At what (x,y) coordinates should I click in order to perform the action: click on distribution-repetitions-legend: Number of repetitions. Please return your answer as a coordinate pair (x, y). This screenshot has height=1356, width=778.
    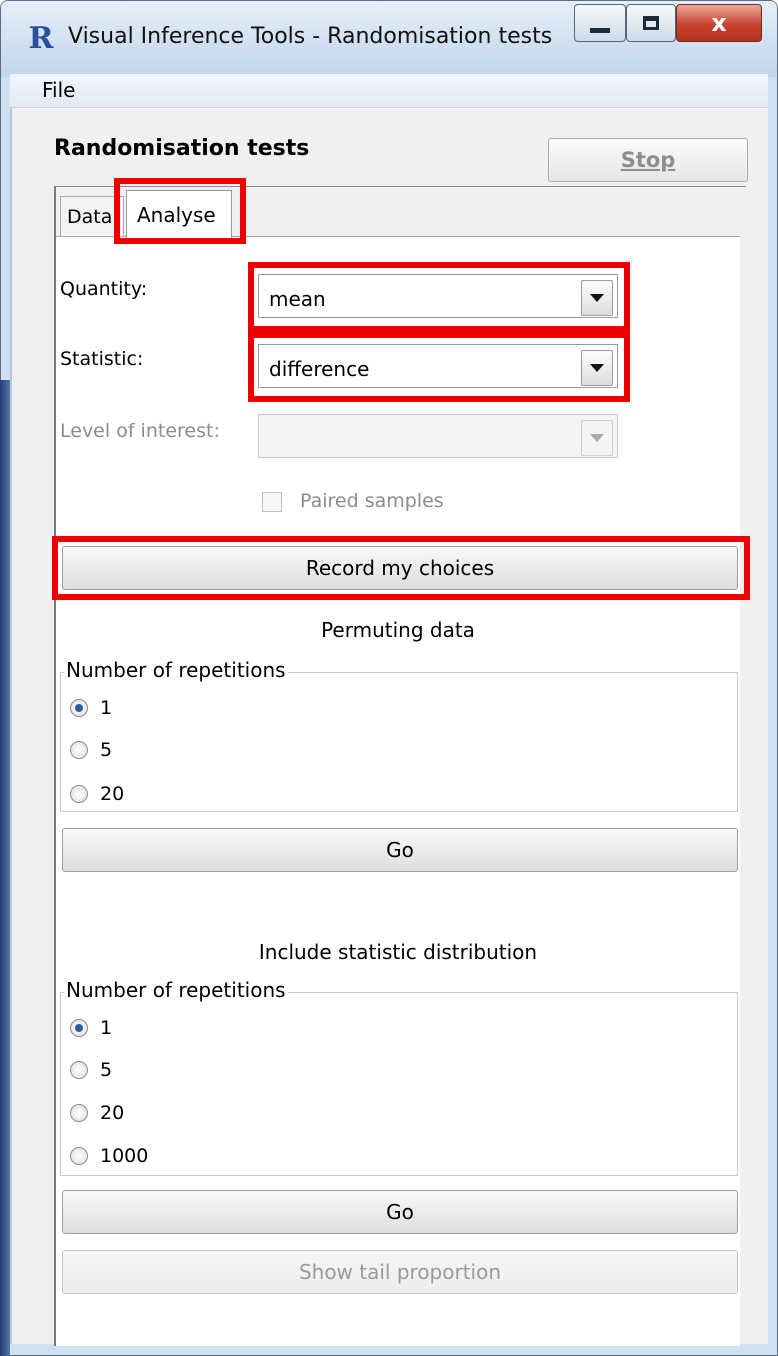
    Looking at the image, I should click on (176, 990).